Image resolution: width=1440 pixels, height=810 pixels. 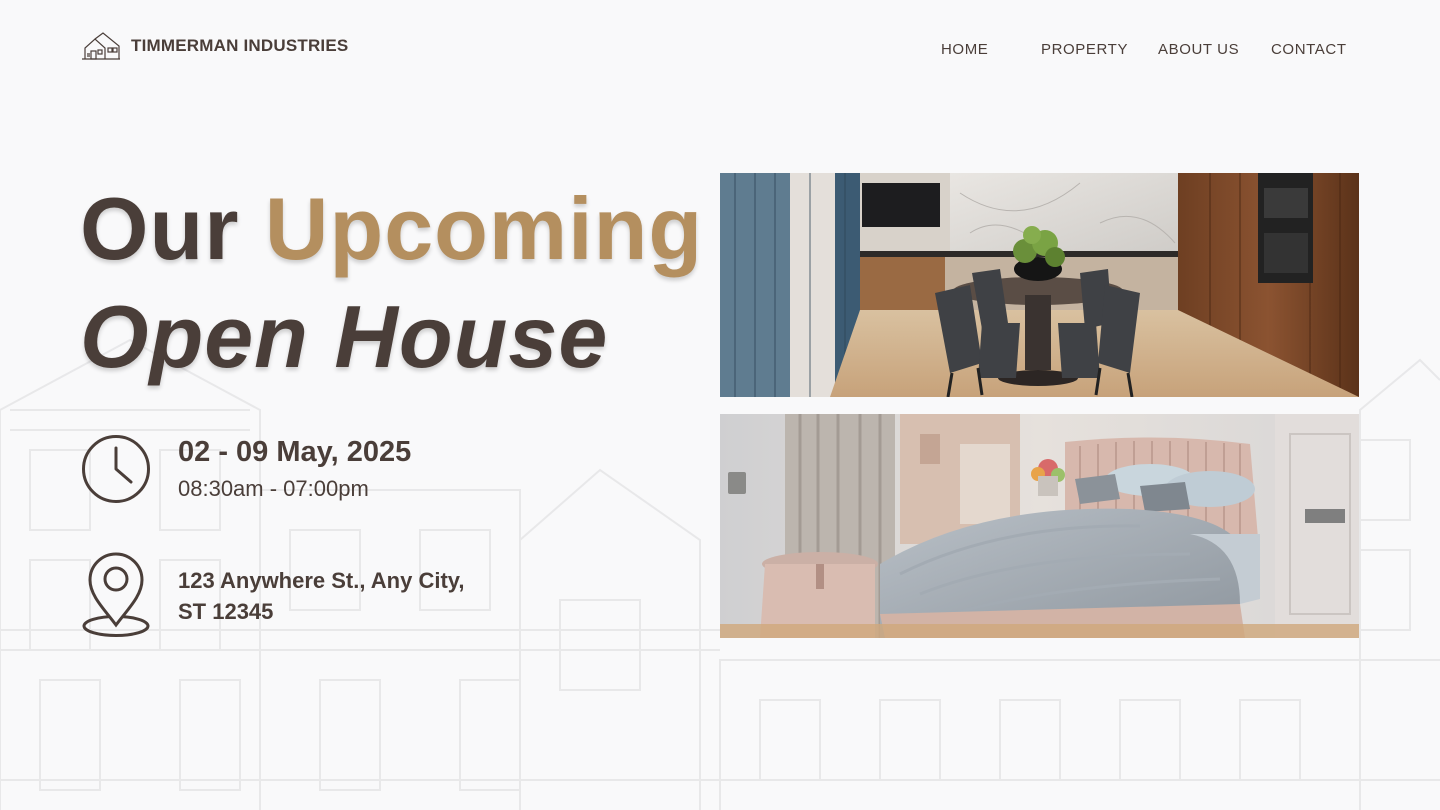 I want to click on title-word-upcoming: Upcoming, so click(x=484, y=228).